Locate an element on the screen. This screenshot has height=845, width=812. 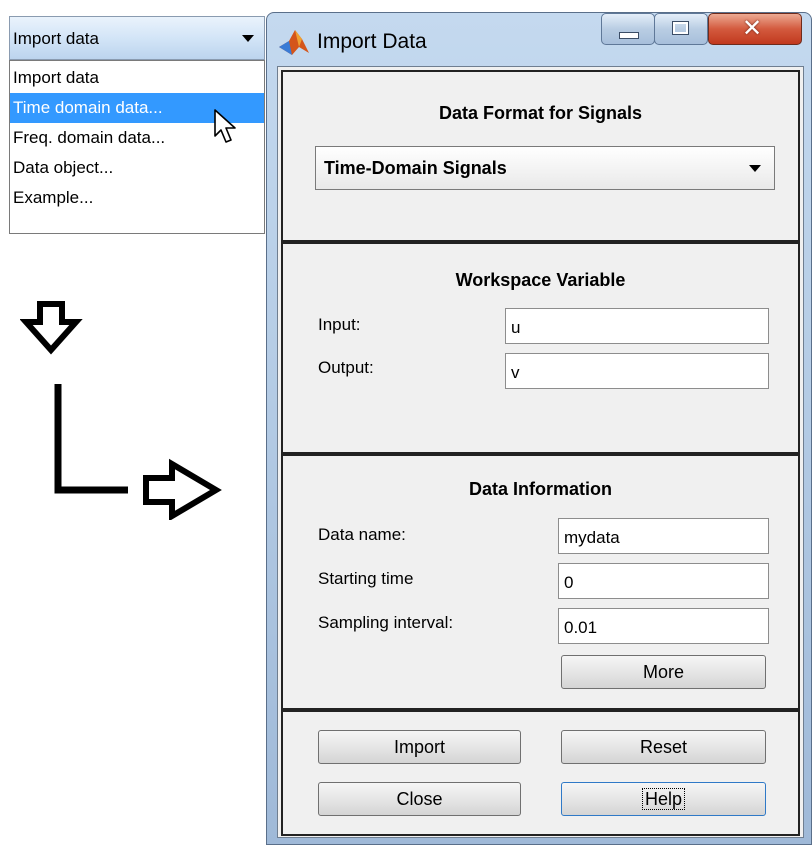
reset-button: Reset is located at coordinates (663, 747).